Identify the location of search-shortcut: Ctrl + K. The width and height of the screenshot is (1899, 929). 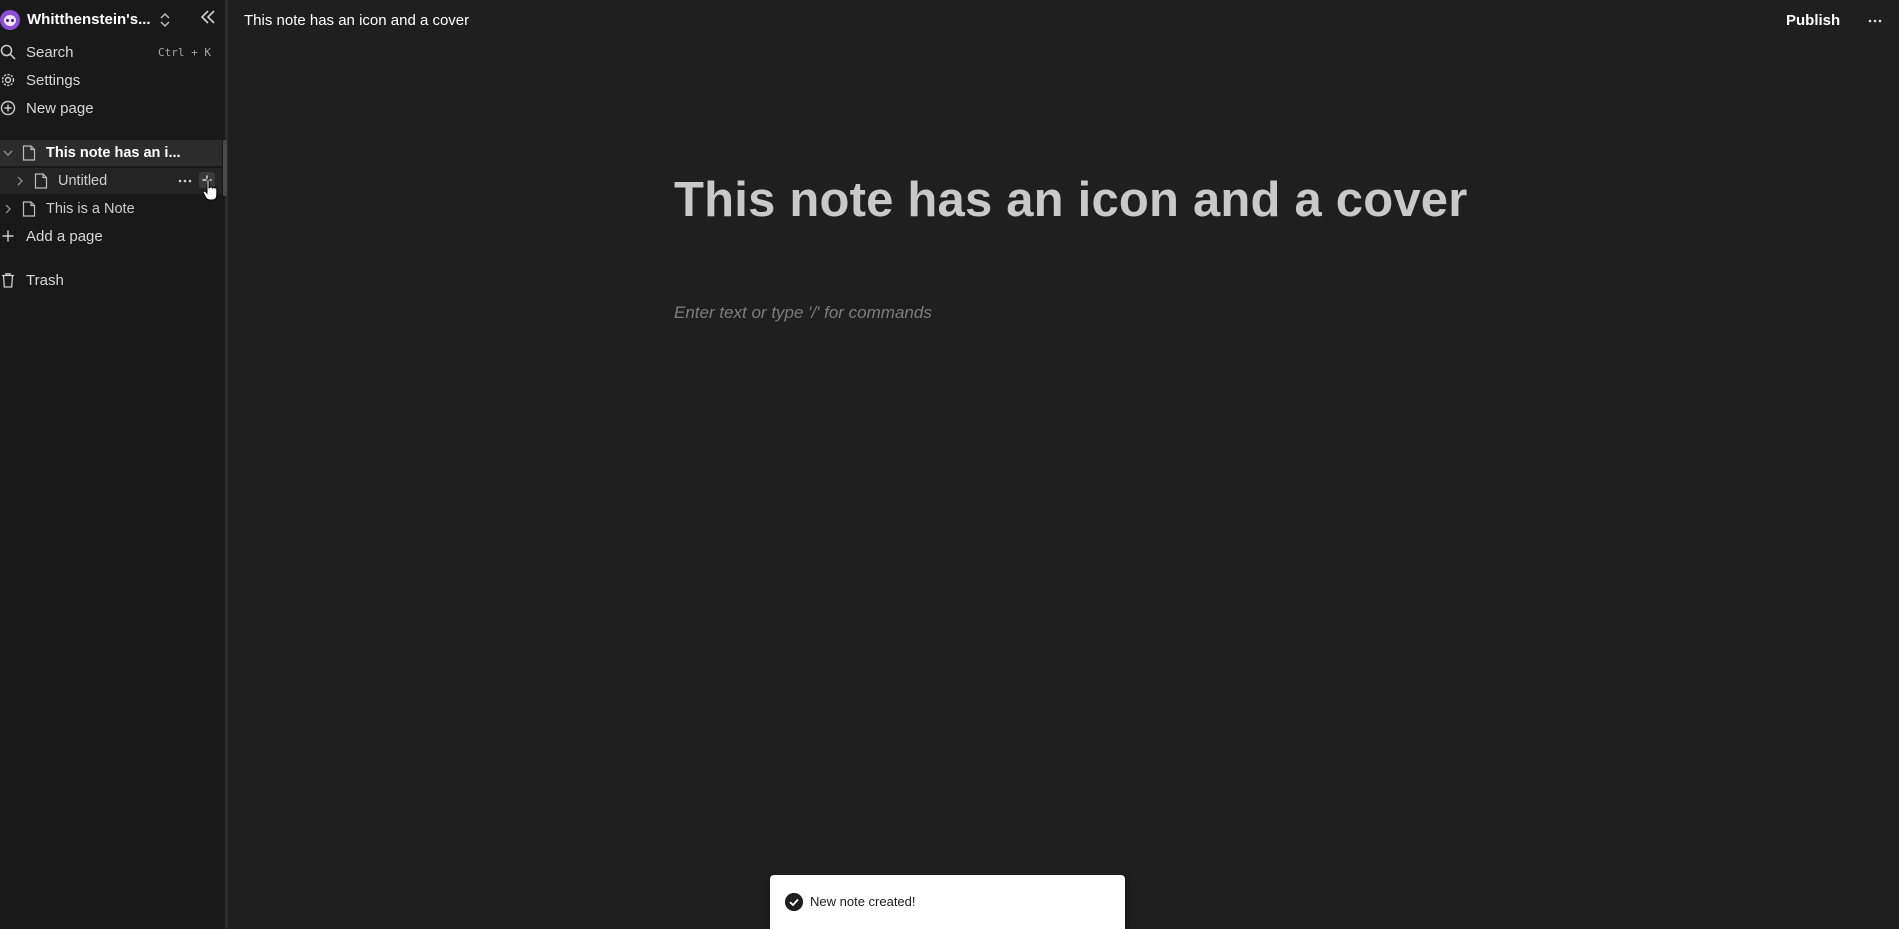
(184, 52).